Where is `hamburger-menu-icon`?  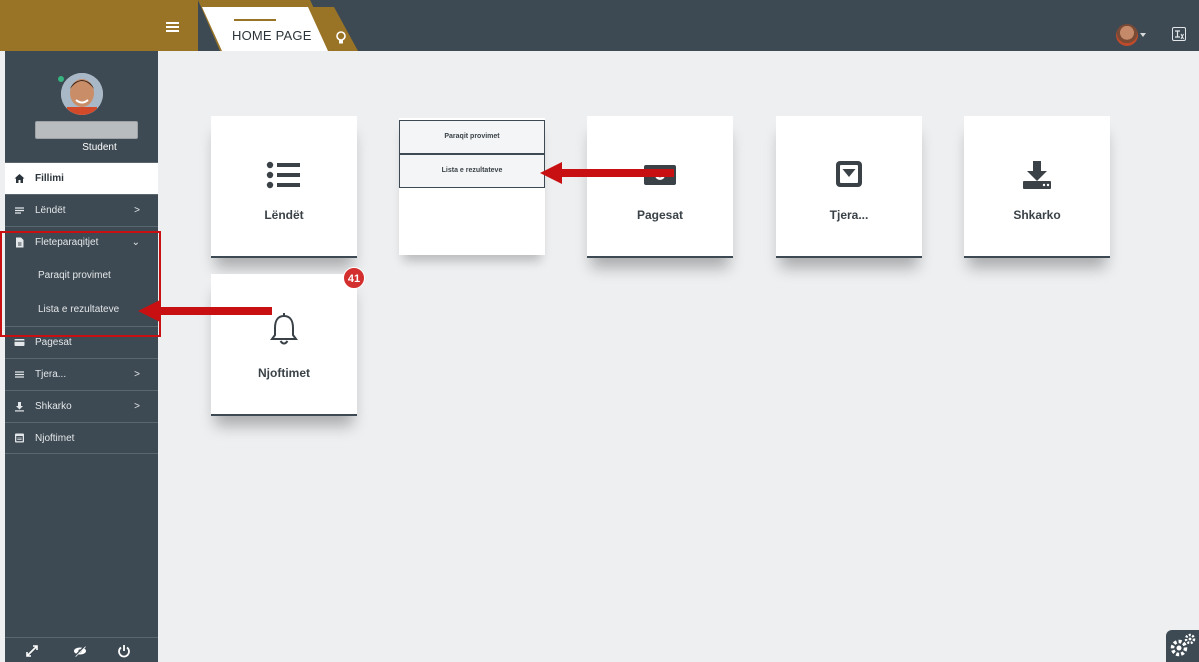 hamburger-menu-icon is located at coordinates (172, 27).